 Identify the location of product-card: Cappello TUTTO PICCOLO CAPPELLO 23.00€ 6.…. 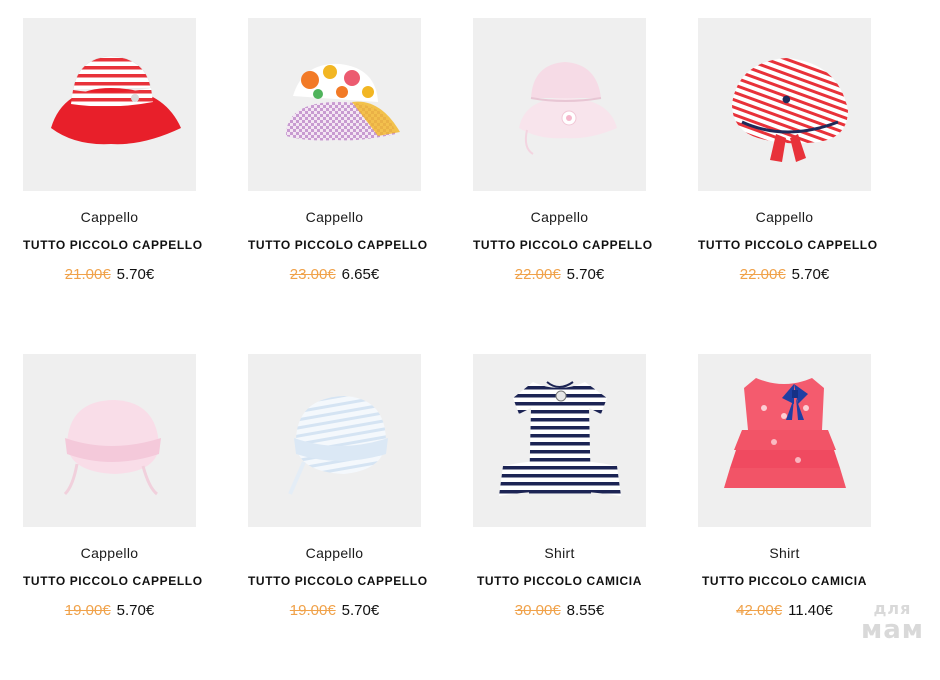
(337, 181).